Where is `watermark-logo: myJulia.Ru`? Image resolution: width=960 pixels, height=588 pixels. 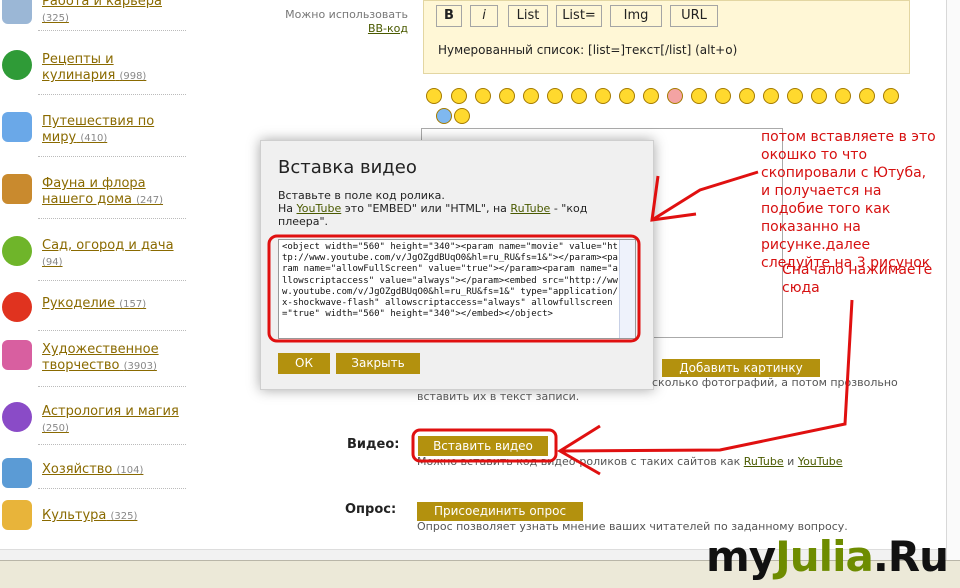
watermark-logo: myJulia.Ru is located at coordinates (827, 556).